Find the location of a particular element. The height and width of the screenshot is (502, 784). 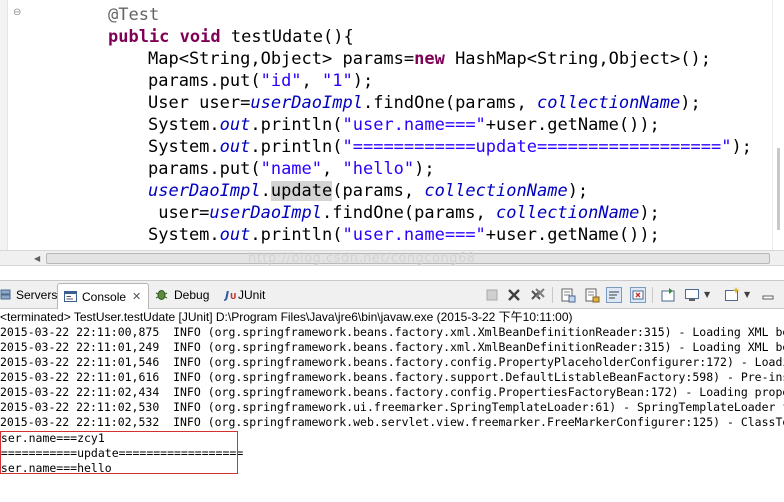

code-token: new is located at coordinates (429, 59).